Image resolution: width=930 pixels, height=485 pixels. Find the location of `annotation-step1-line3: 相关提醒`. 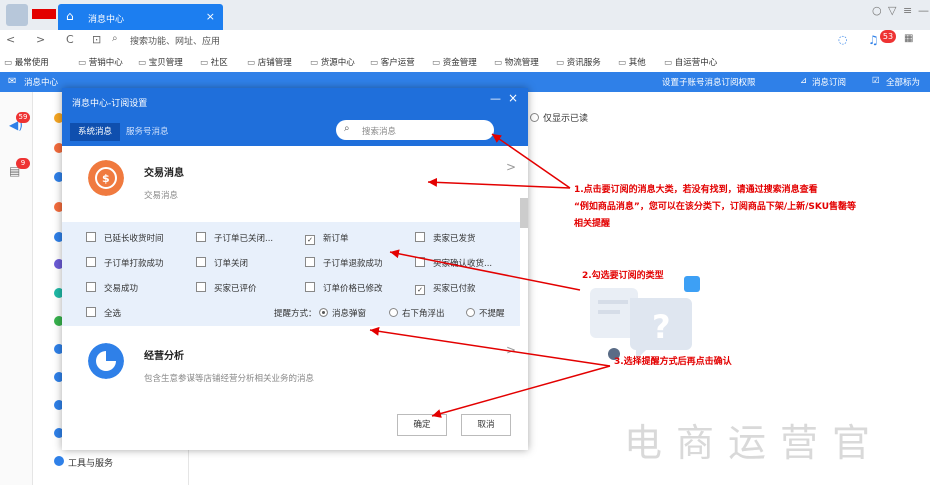

annotation-step1-line3: 相关提醒 is located at coordinates (592, 224).